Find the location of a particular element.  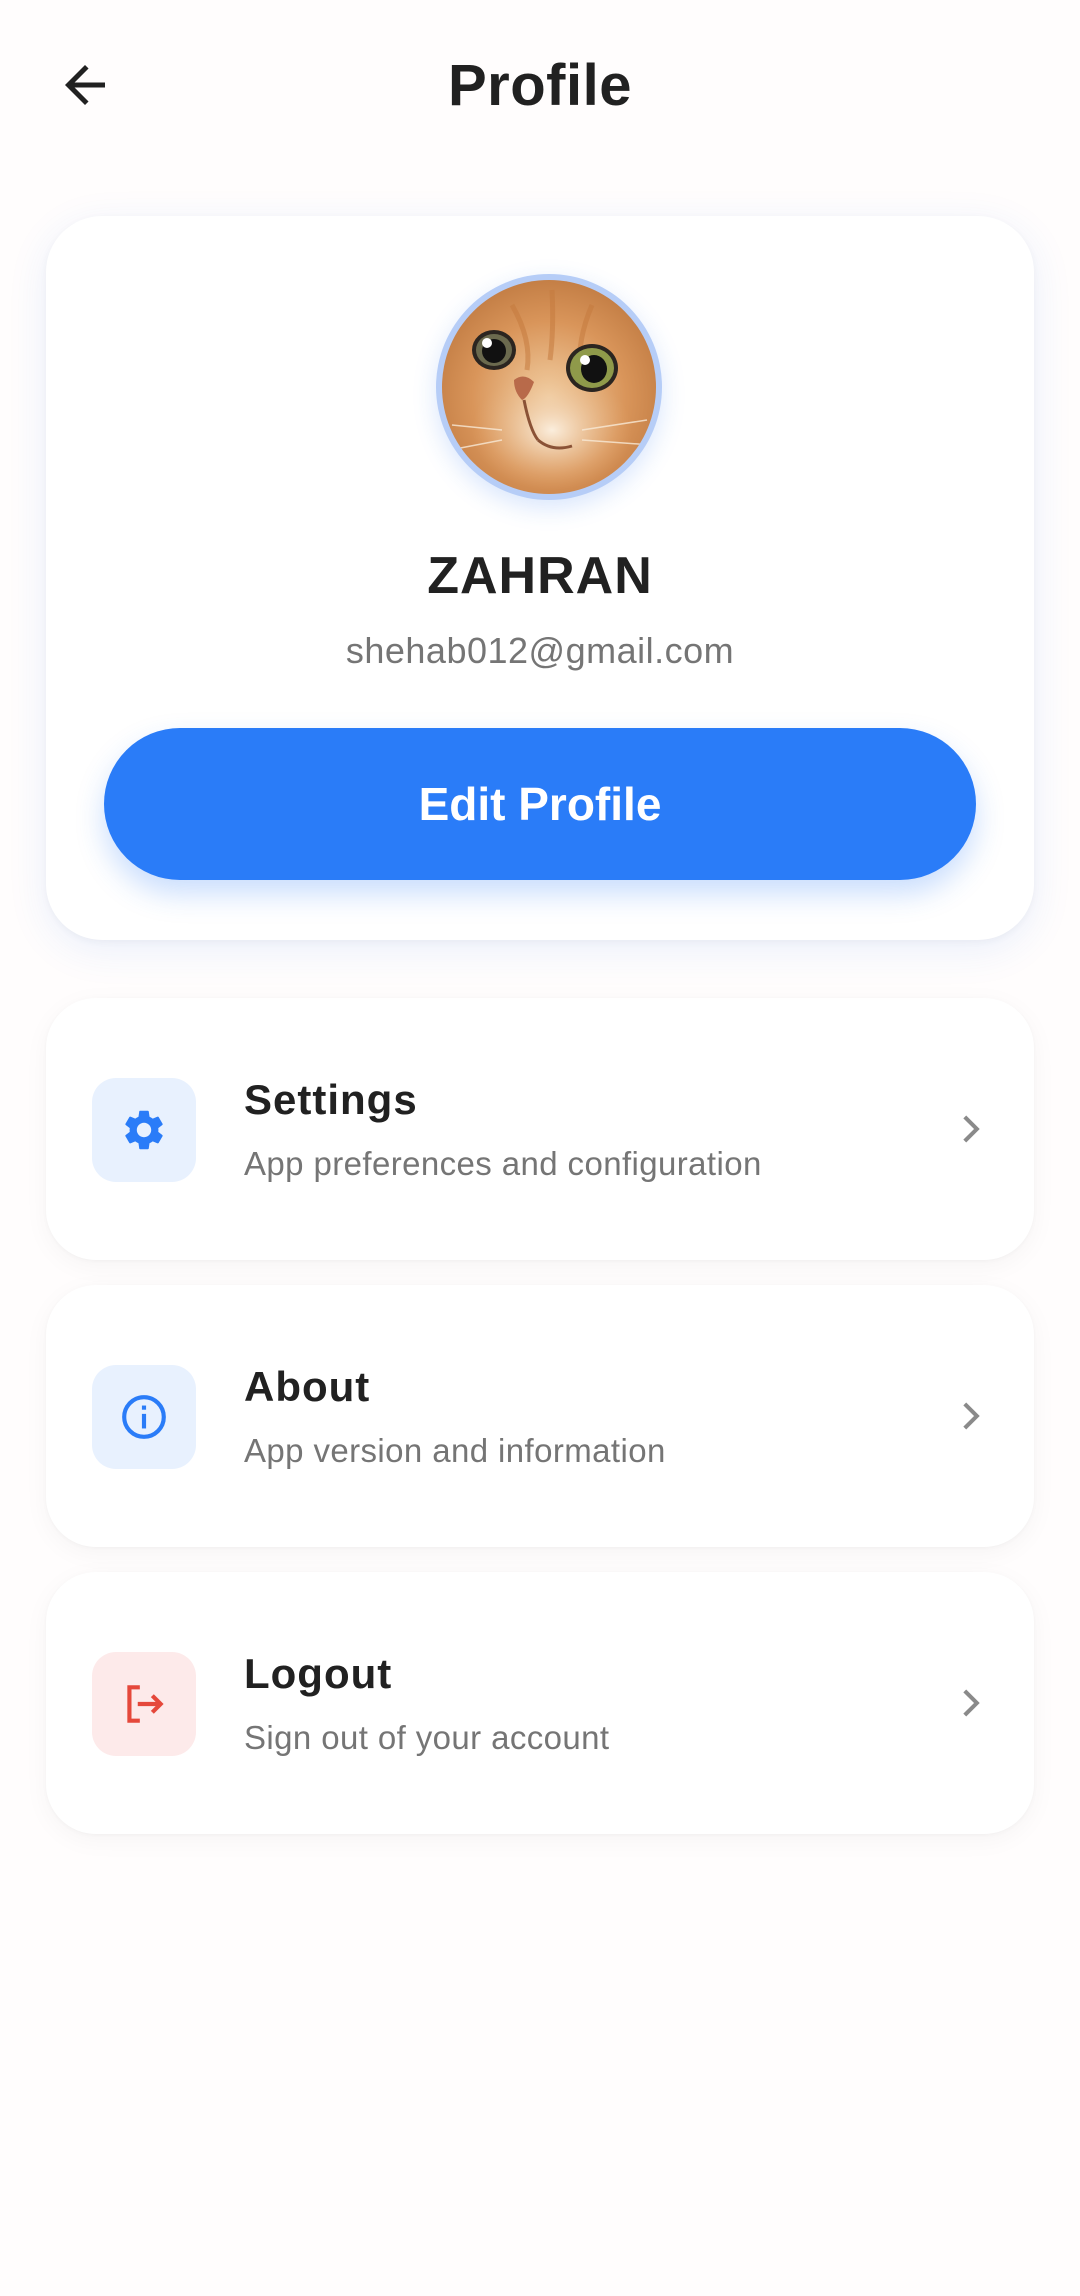

menu-item-subtitle: Sign out of your account is located at coordinates (427, 1737).